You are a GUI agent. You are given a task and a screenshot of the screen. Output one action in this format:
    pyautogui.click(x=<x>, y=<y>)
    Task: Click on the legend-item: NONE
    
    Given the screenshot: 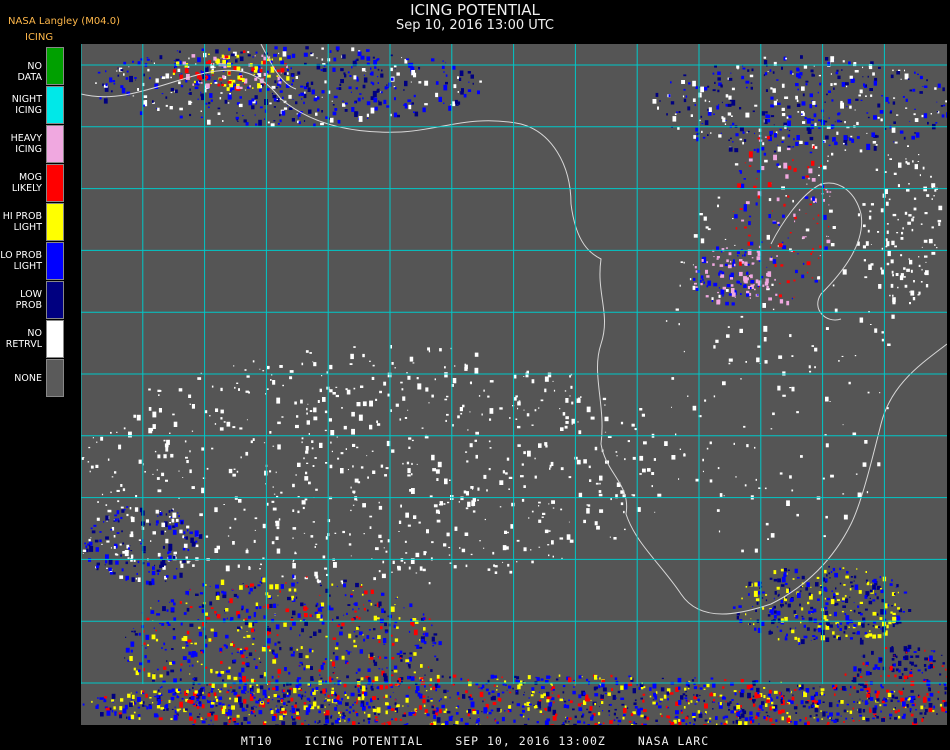 What is the action you would take?
    pyautogui.click(x=33, y=378)
    